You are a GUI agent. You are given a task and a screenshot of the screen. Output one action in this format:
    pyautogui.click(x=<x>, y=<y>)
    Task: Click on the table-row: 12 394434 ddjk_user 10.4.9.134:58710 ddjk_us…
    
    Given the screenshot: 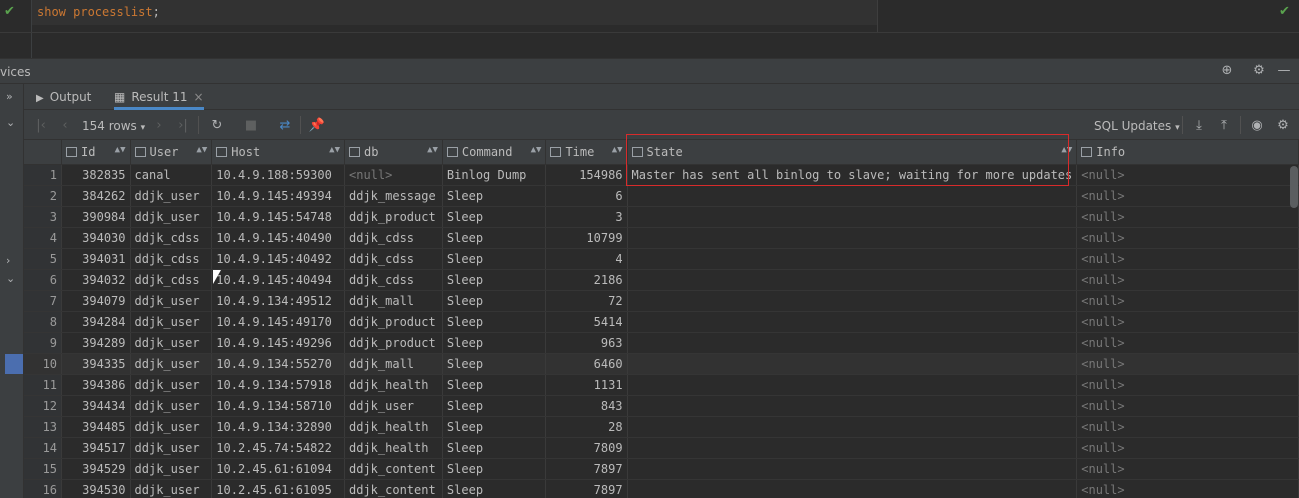 What is the action you would take?
    pyautogui.click(x=661, y=406)
    